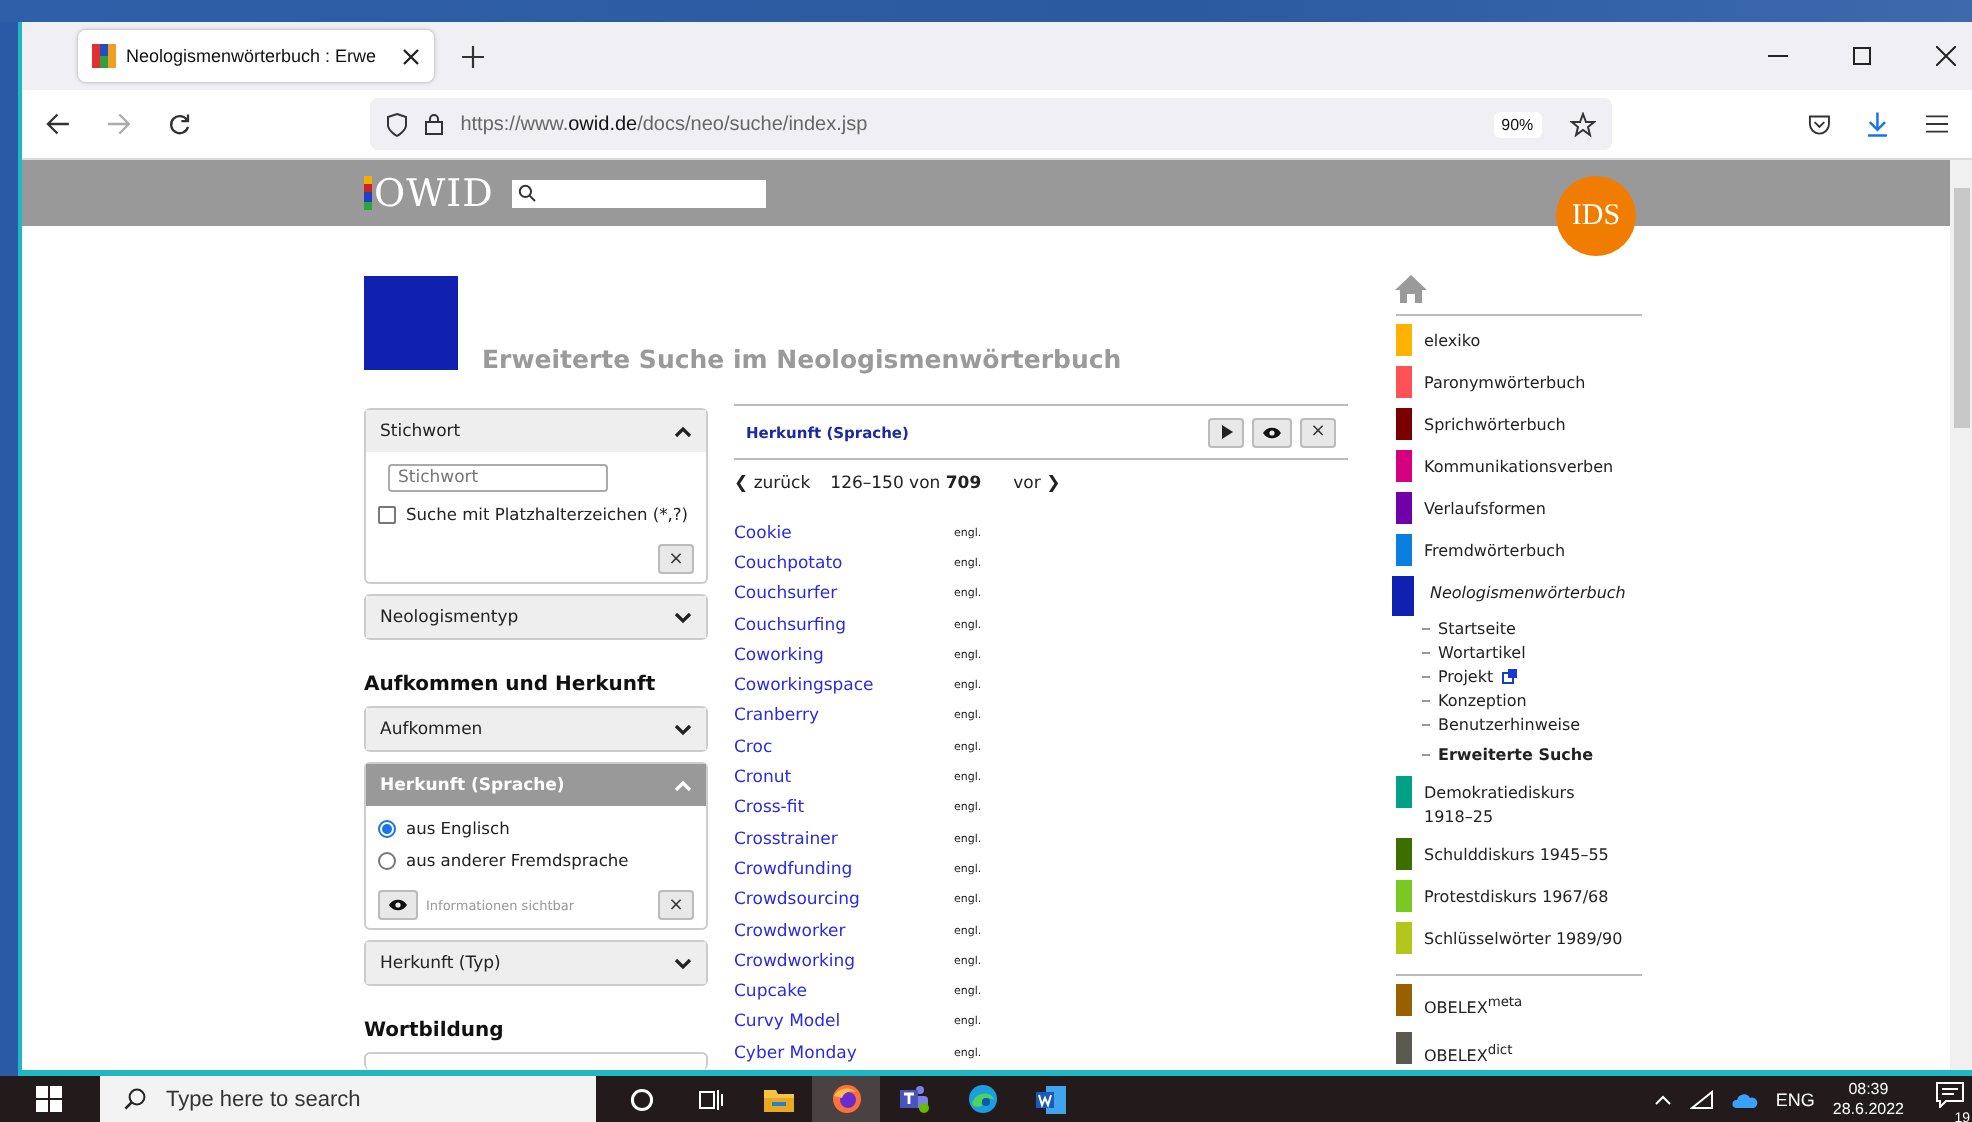  What do you see at coordinates (1495, 552) in the screenshot?
I see `dictionary-link: Fremdwörterbuch` at bounding box center [1495, 552].